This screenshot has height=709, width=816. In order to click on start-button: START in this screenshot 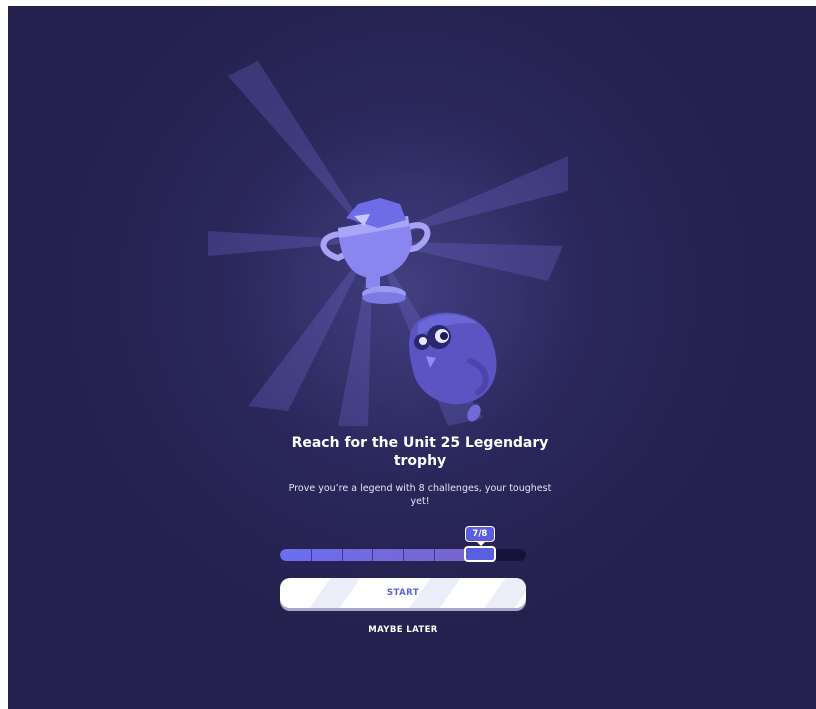, I will do `click(403, 593)`.